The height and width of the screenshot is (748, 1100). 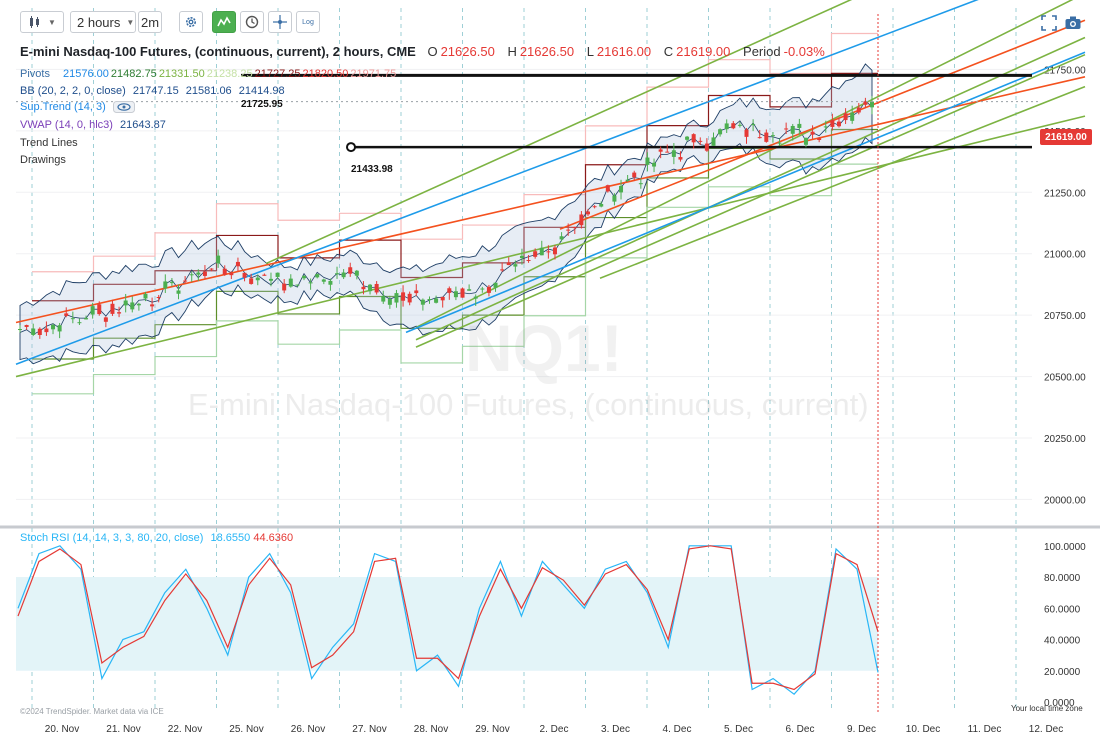 What do you see at coordinates (49, 143) in the screenshot?
I see `legend-trend-lines: Trend Lines` at bounding box center [49, 143].